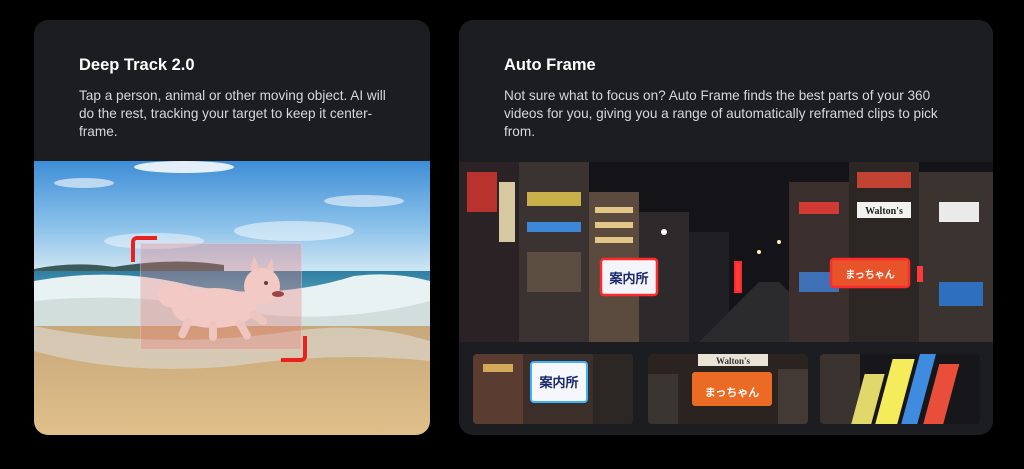  Describe the element at coordinates (550, 65) in the screenshot. I see `auto-frame-title: Auto Frame` at that location.